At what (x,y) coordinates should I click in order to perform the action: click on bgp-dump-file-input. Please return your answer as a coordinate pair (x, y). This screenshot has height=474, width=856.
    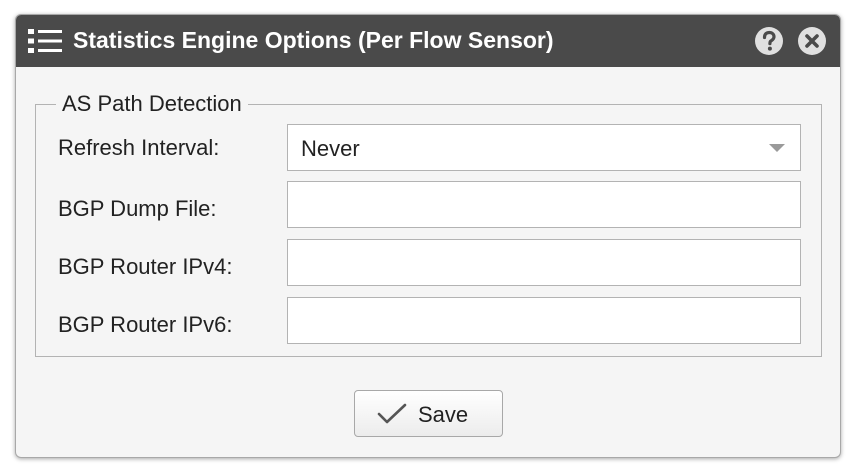
    Looking at the image, I should click on (544, 204).